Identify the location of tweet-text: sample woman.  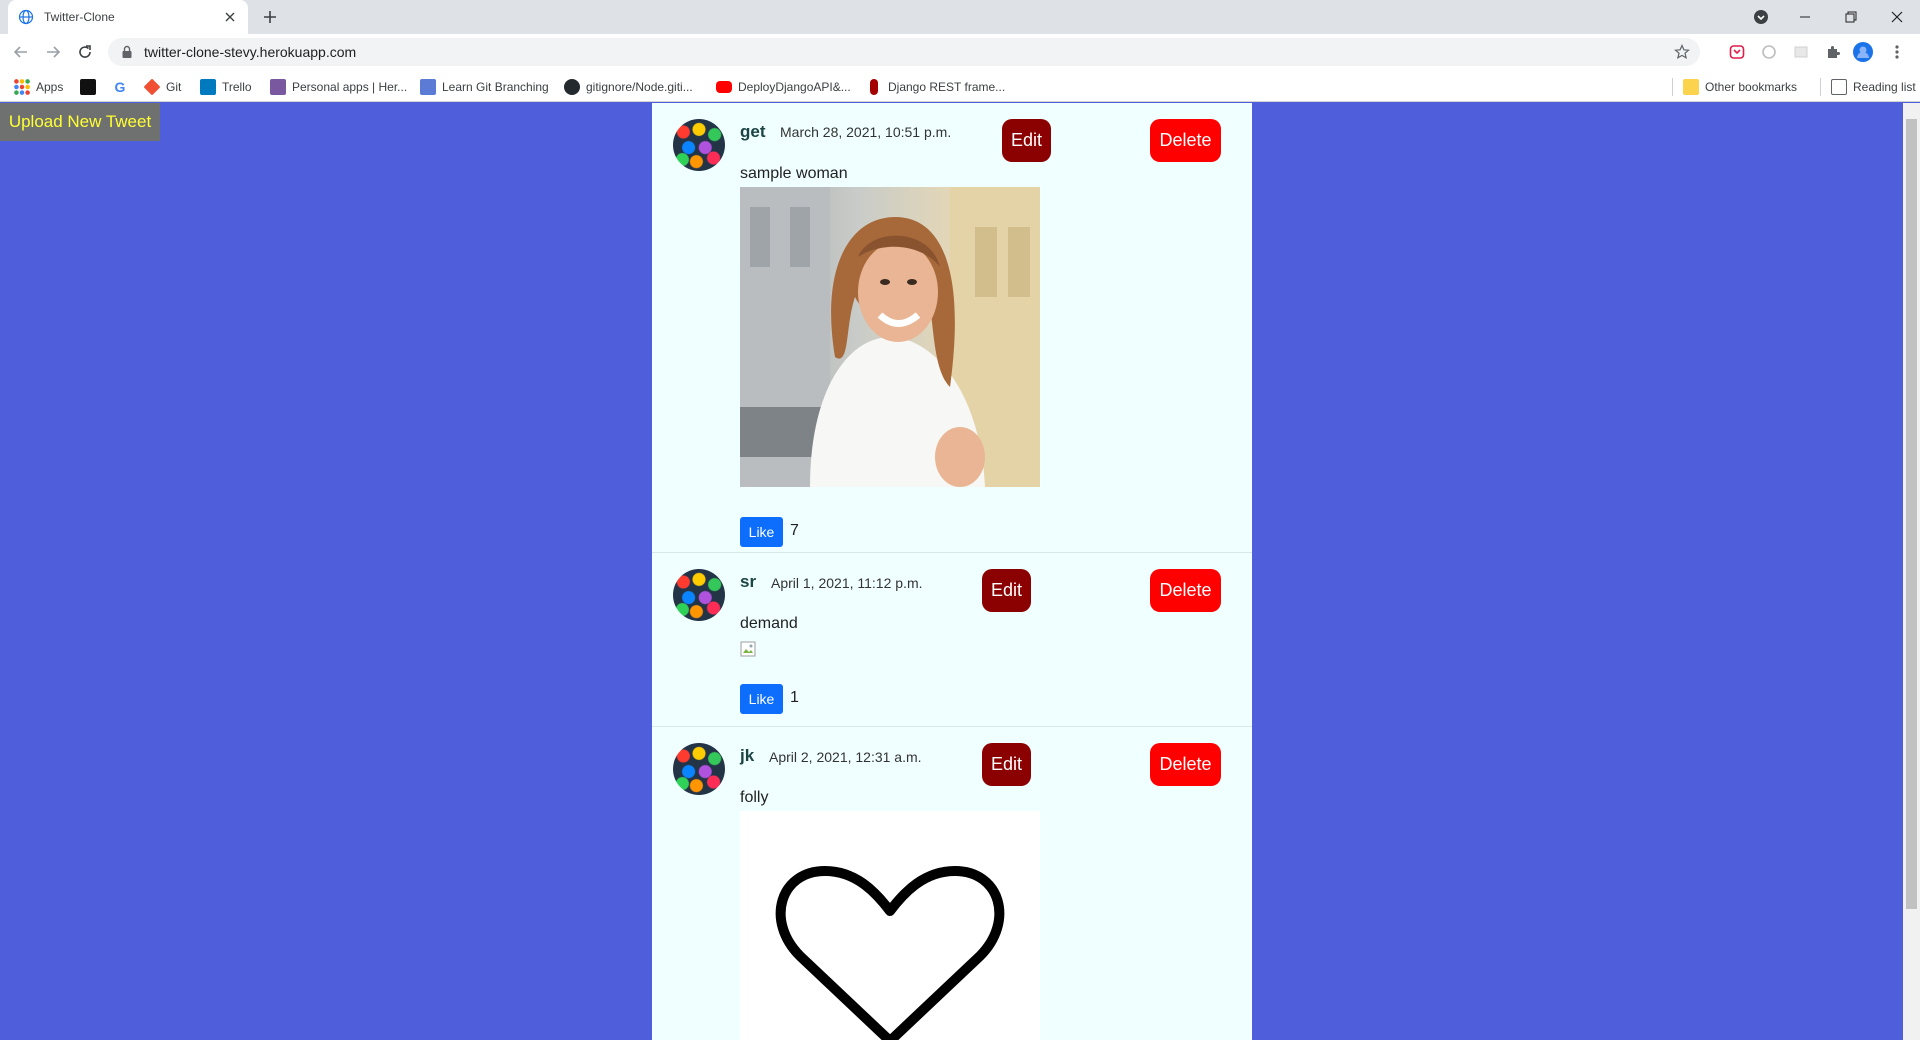
(794, 173).